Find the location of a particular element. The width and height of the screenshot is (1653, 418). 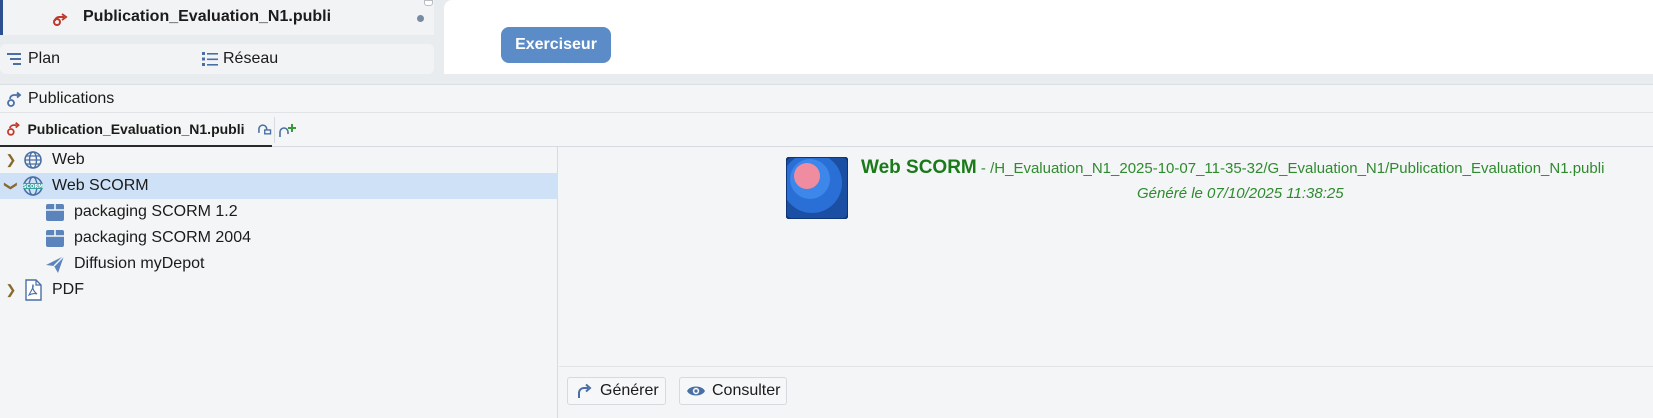

tab-label: Publication_Evaluation_N1.publi is located at coordinates (136, 129).